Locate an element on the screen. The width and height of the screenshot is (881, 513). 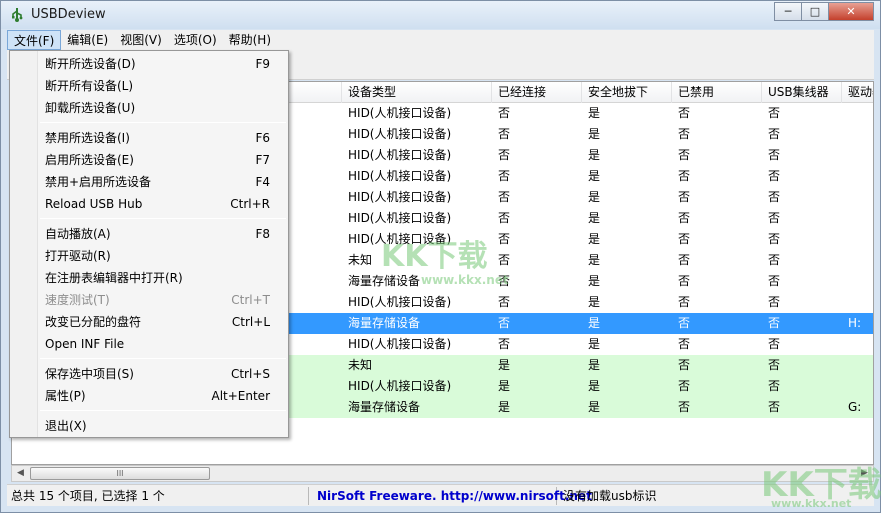
file-menu-item: 在注册表编辑器中打开(R) is located at coordinates (149, 278).